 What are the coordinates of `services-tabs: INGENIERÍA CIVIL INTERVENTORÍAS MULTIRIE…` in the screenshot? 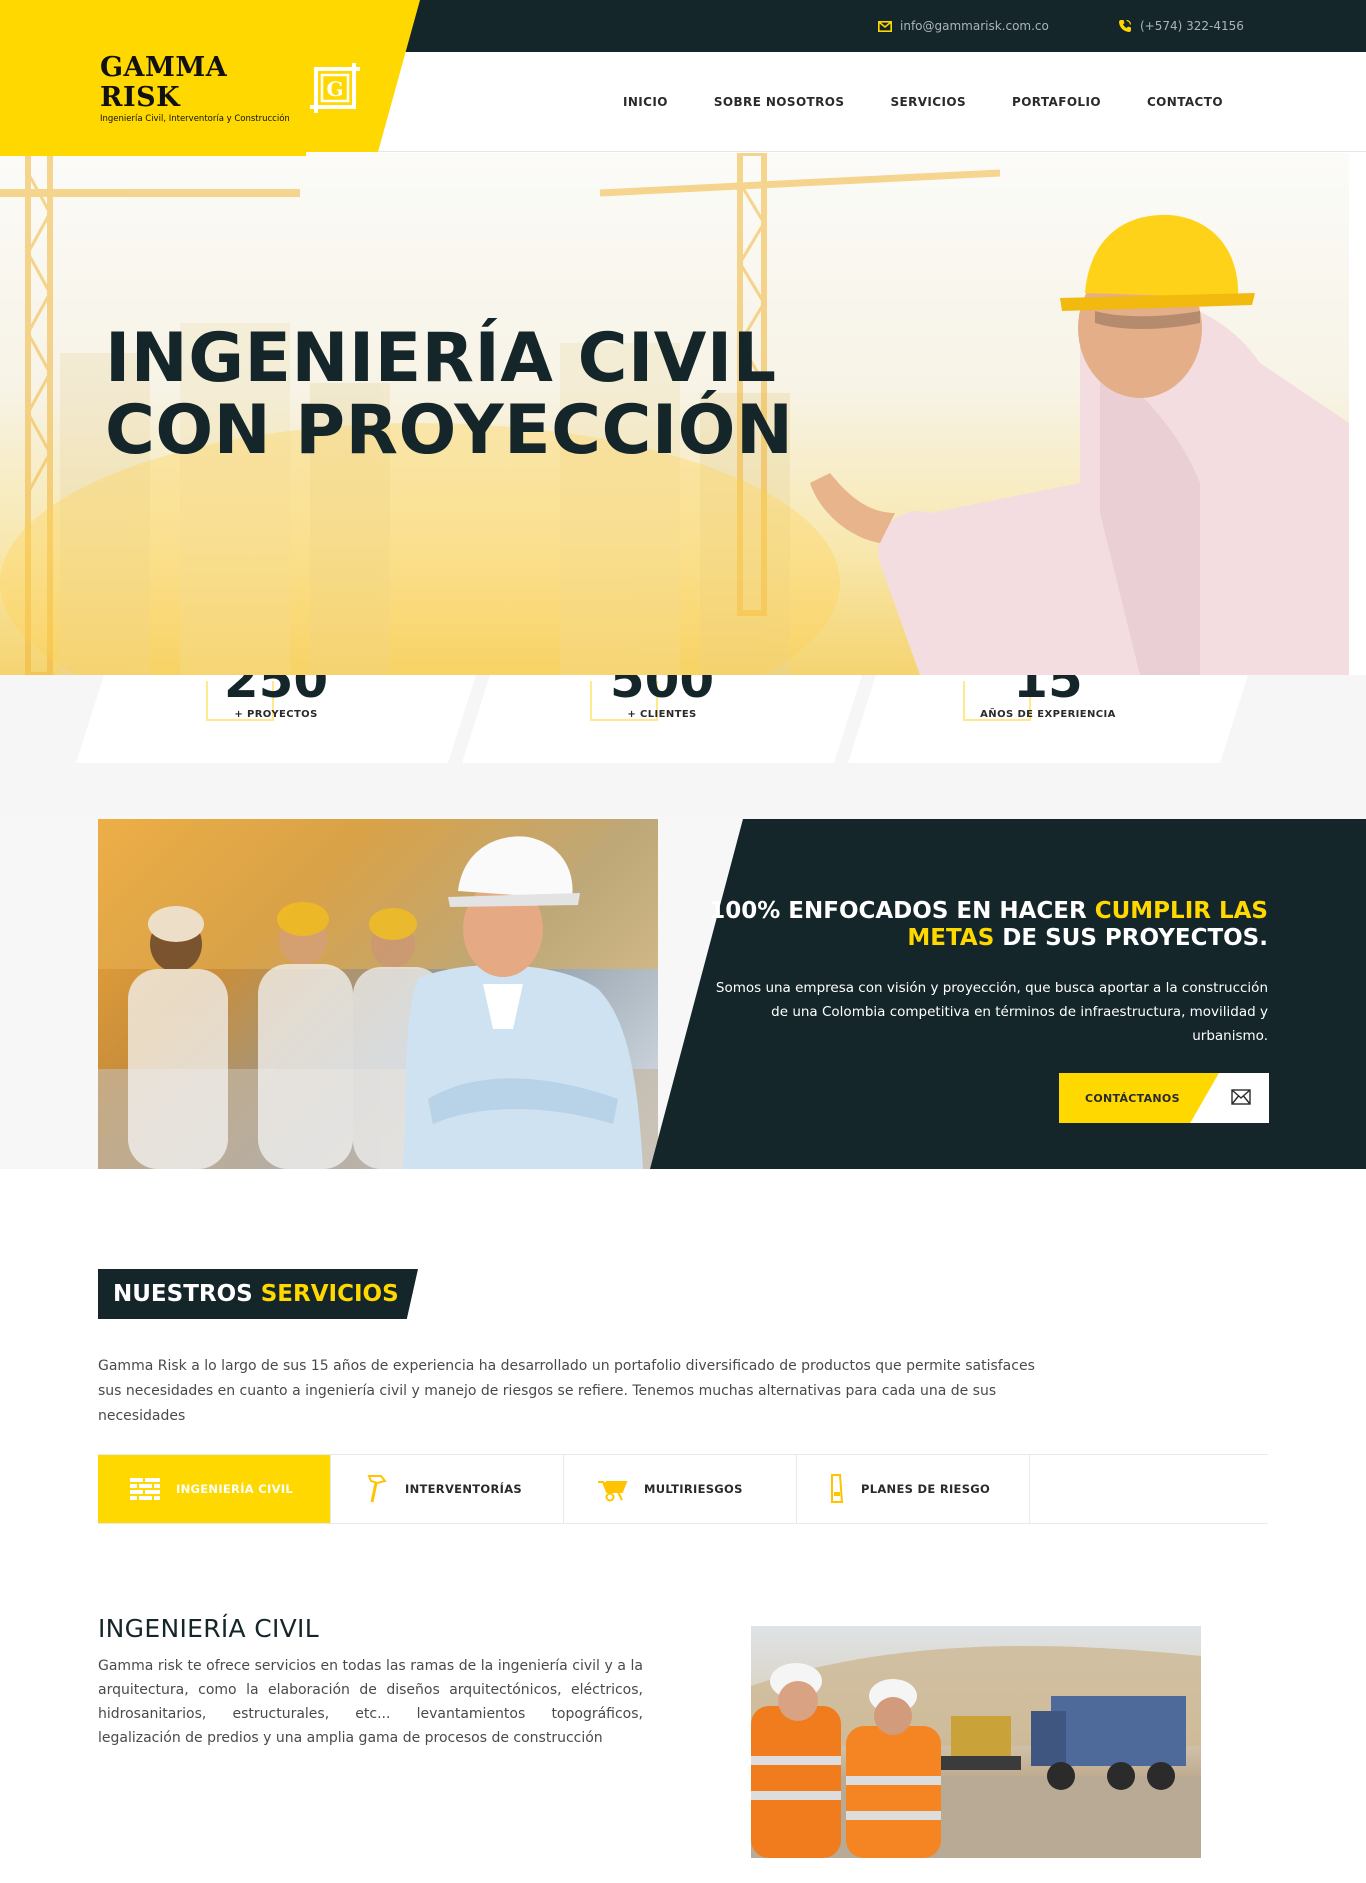 It's located at (683, 1489).